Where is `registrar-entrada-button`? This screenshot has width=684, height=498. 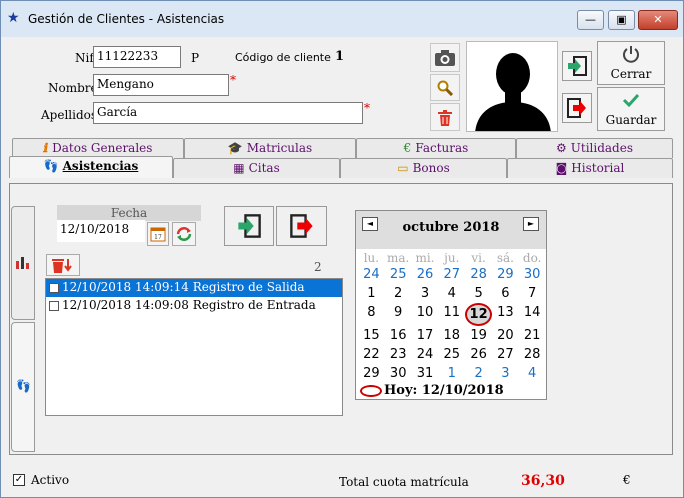 registrar-entrada-button is located at coordinates (249, 226).